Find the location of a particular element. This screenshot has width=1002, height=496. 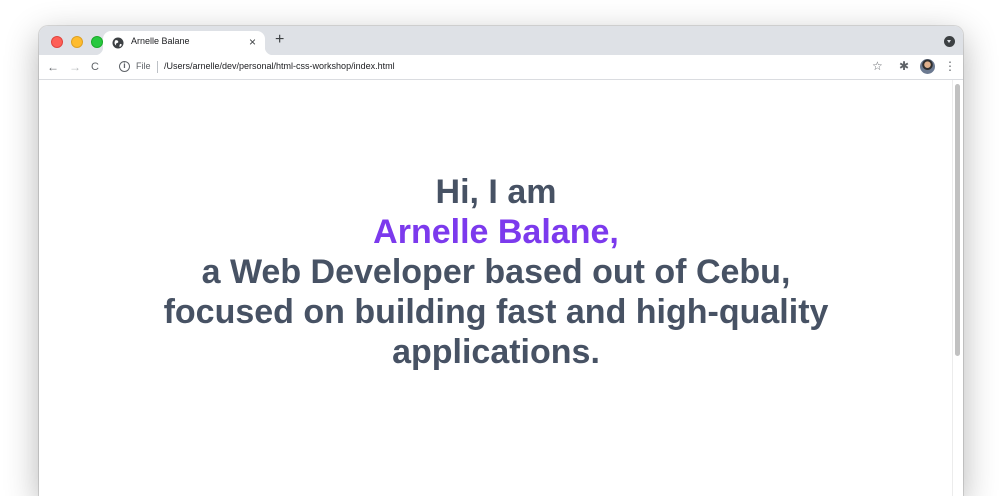

scrollbar is located at coordinates (957, 288).